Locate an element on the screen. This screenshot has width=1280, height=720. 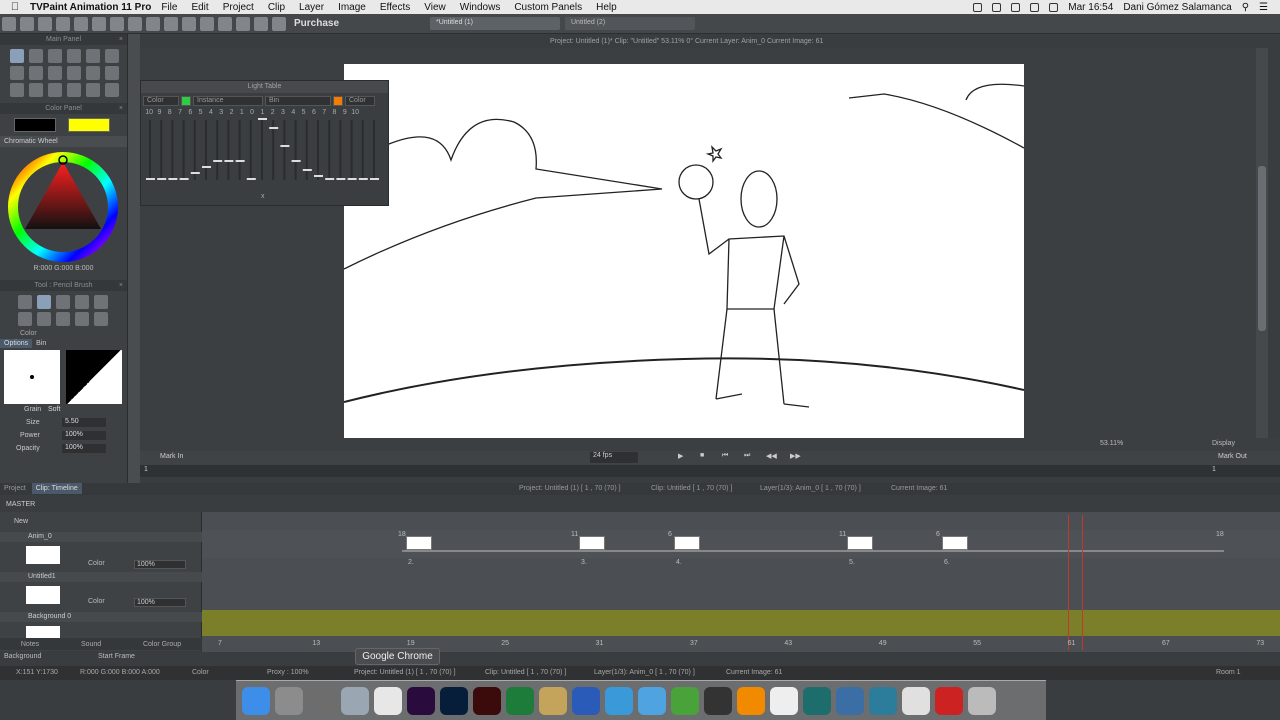
first-frame-icon: ⏮ is located at coordinates (725, 456).